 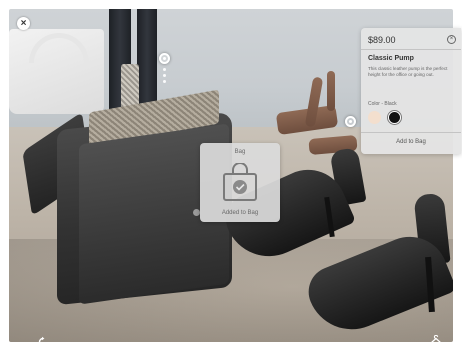 I want to click on product-name: Classic Pump, so click(x=391, y=58).